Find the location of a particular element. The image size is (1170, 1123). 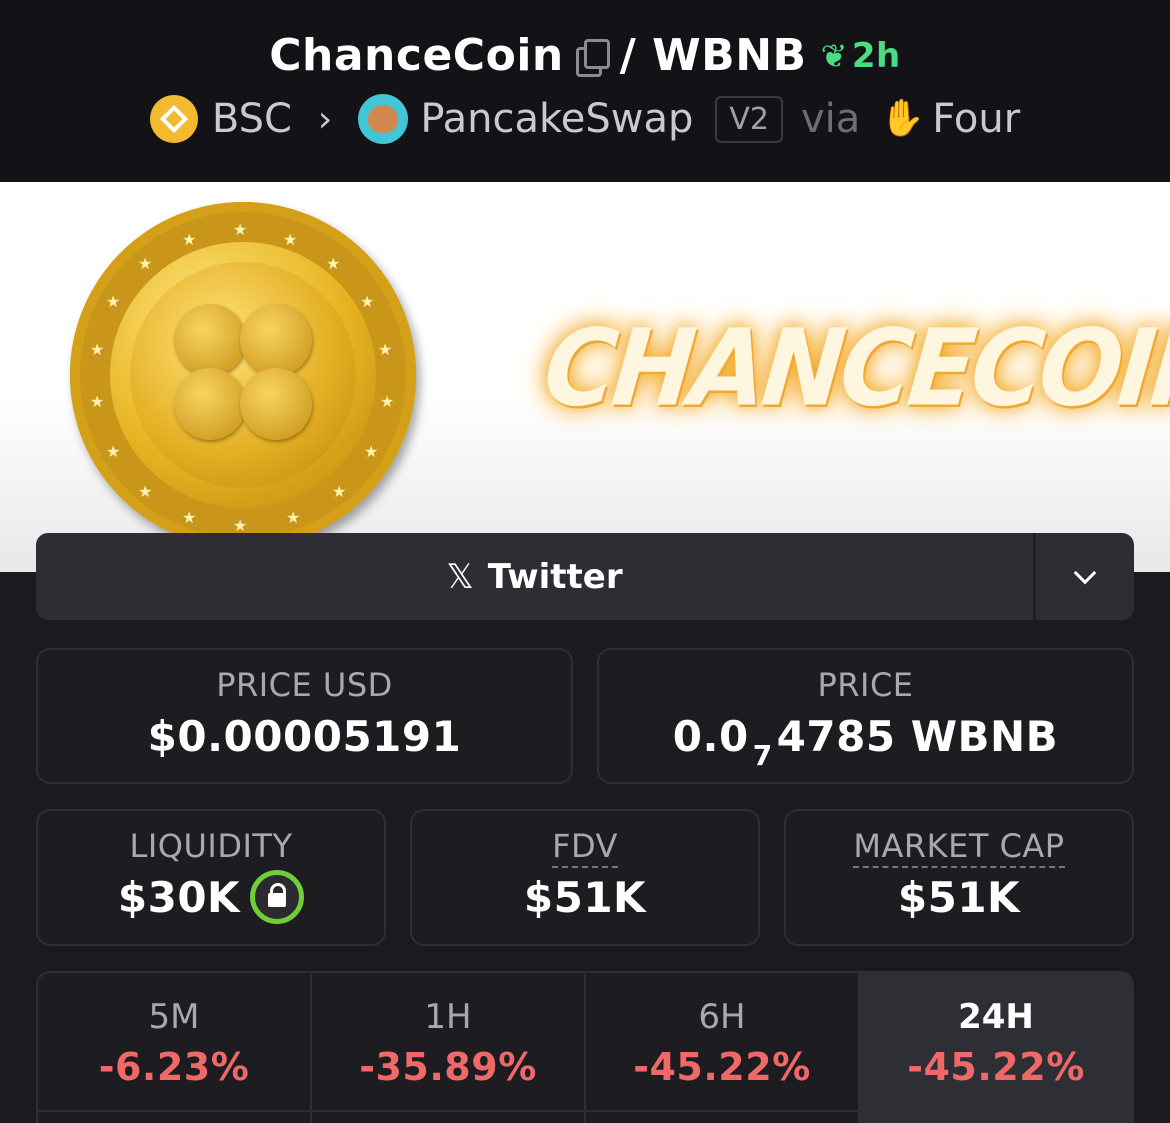

tab-6h: 6H -45.22% is located at coordinates (723, 1048).